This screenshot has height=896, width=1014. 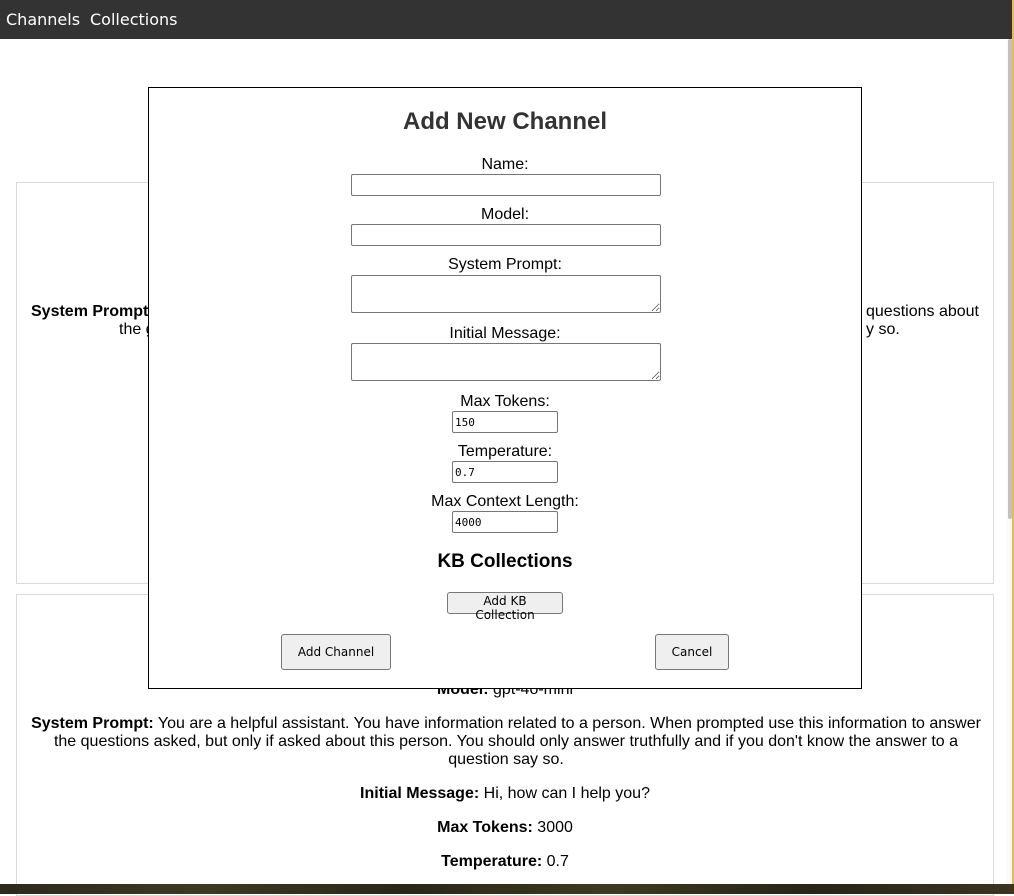 What do you see at coordinates (505, 607) in the screenshot?
I see `add-kb-collection-button: Add KB Collection` at bounding box center [505, 607].